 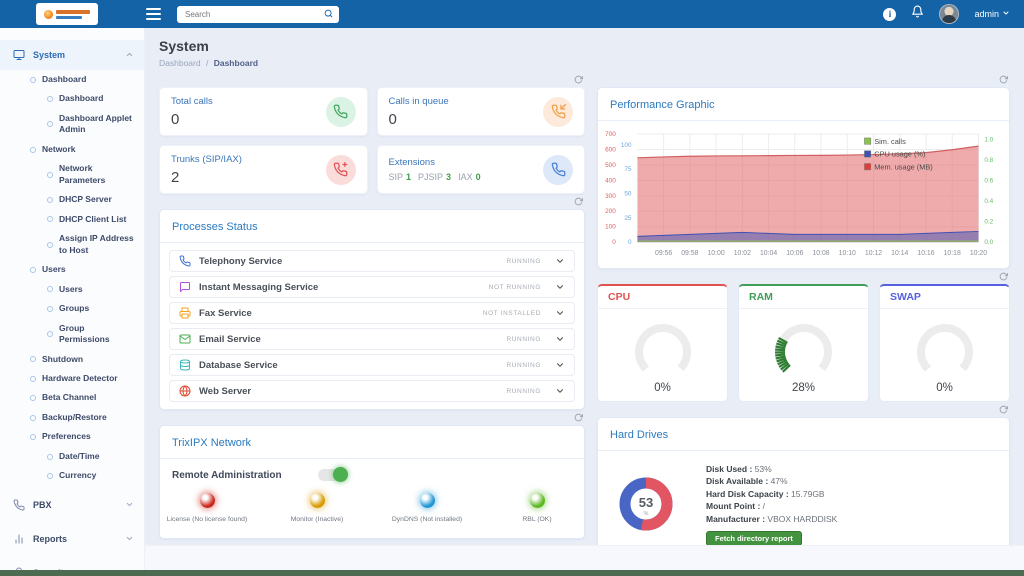 What do you see at coordinates (192, 101) in the screenshot?
I see `stat-title: Total calls` at bounding box center [192, 101].